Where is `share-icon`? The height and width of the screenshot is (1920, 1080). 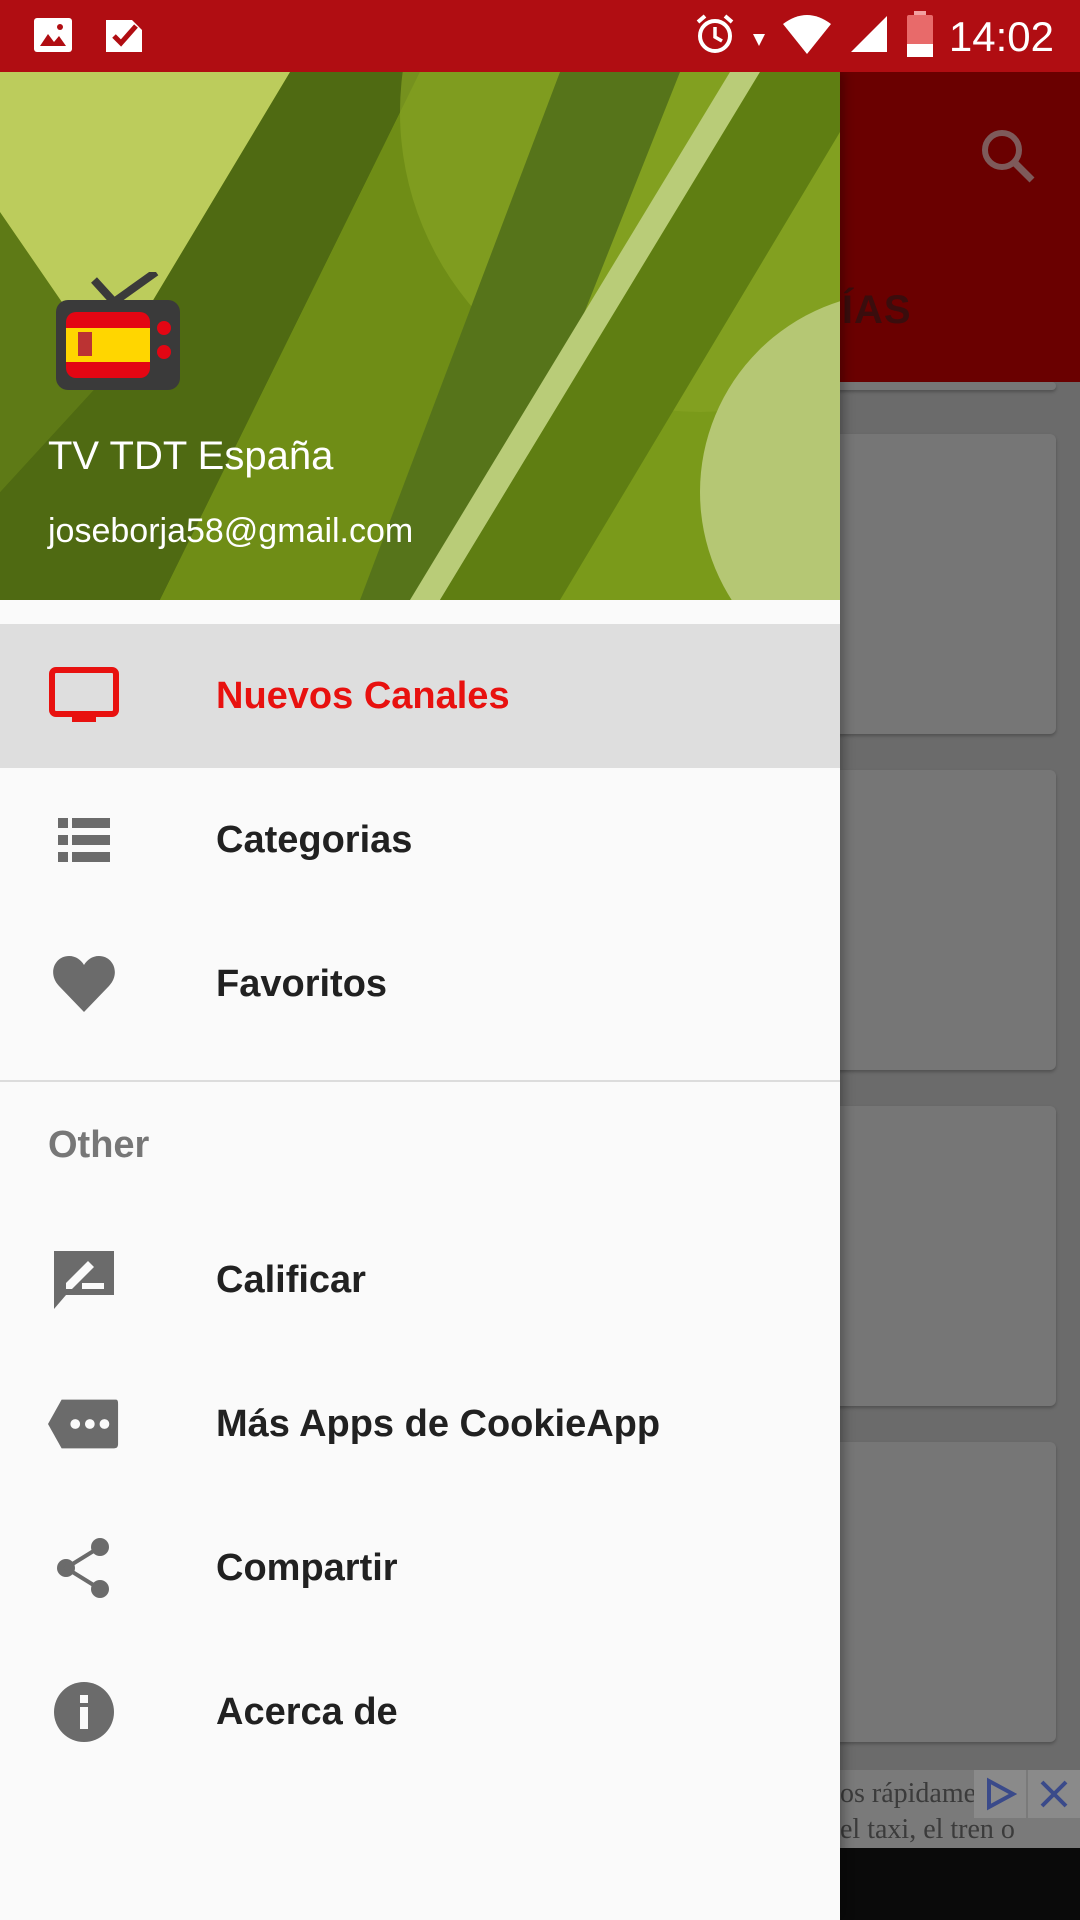 share-icon is located at coordinates (84, 1568).